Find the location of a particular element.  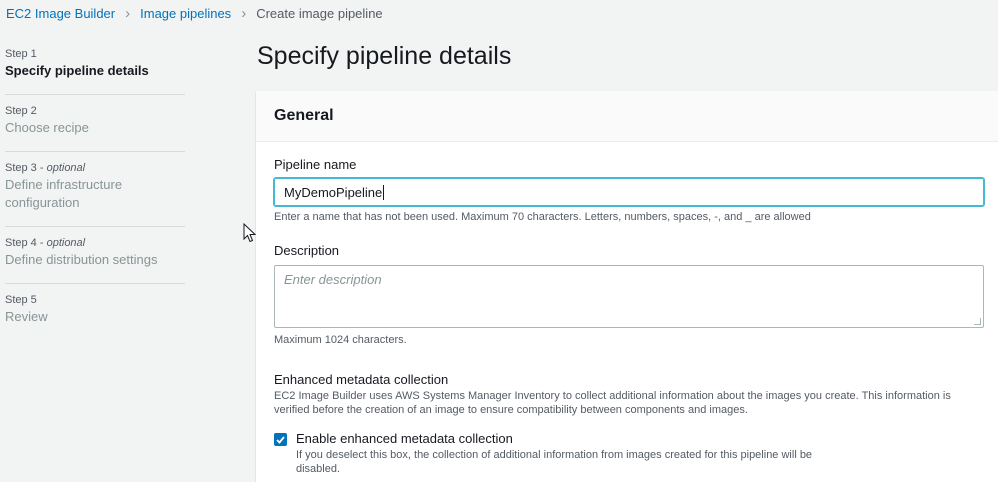

description-textarea: Enter description is located at coordinates (629, 296).